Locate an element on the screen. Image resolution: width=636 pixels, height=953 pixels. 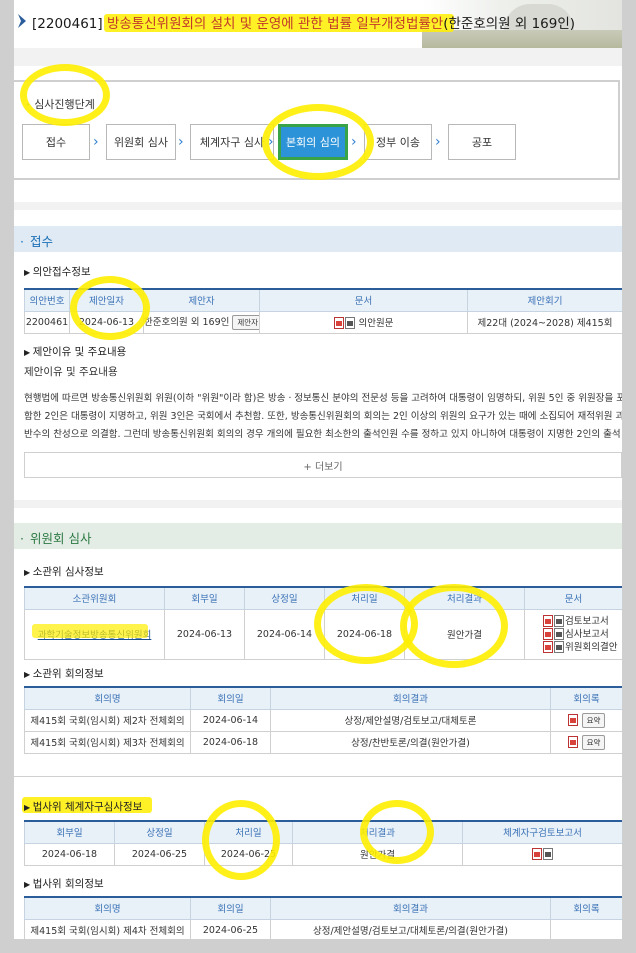
meeting-result-cell: 상정/제안설명/검토보고/대체토론/의결(원안가결) is located at coordinates (410, 928).